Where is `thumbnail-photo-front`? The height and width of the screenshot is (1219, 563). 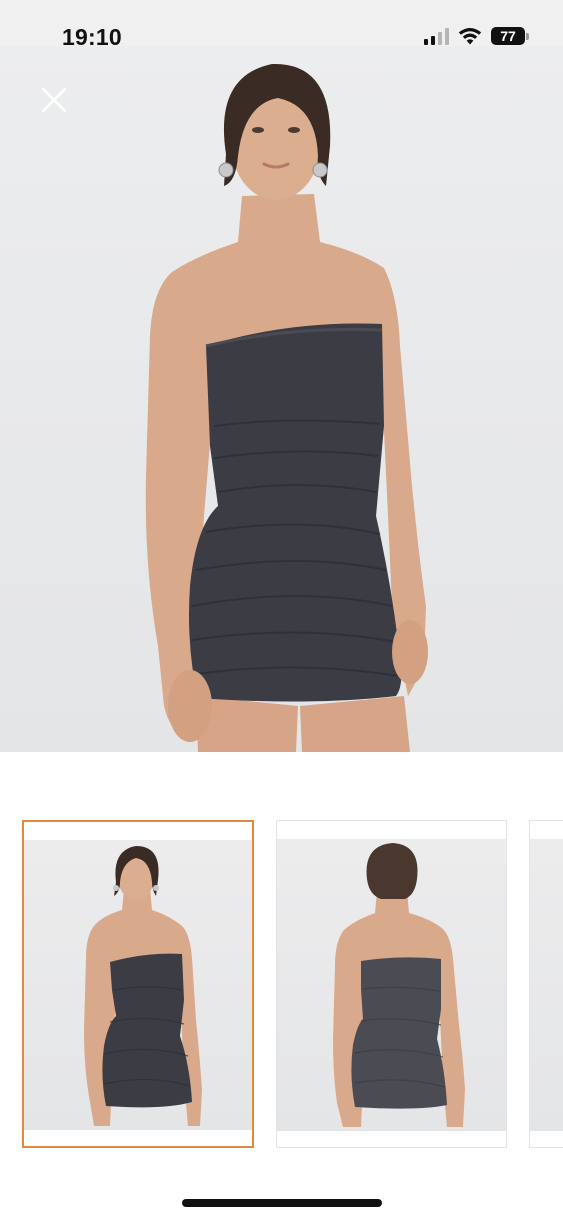 thumbnail-photo-front is located at coordinates (138, 985).